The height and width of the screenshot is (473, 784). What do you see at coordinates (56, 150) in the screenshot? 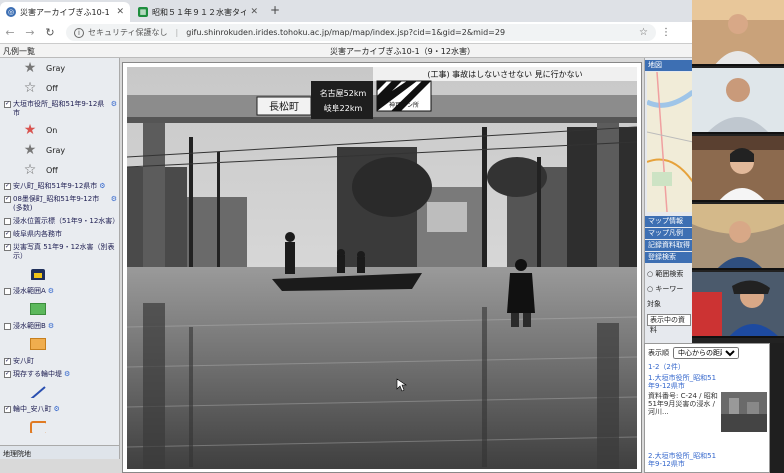
I see `legend-label: Gray` at bounding box center [56, 150].